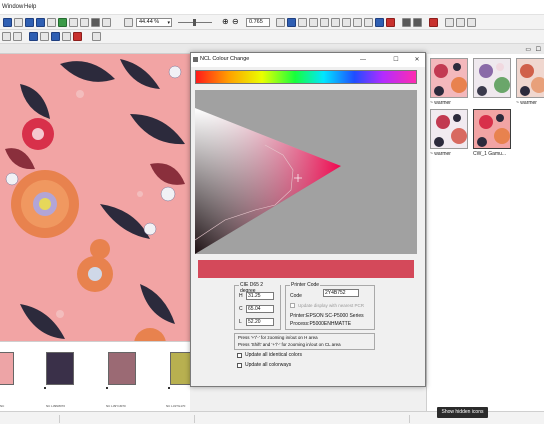 Image resolution: width=544 pixels, height=424 pixels. What do you see at coordinates (194, 22) in the screenshot?
I see `zoom-slider-thumb` at bounding box center [194, 22].